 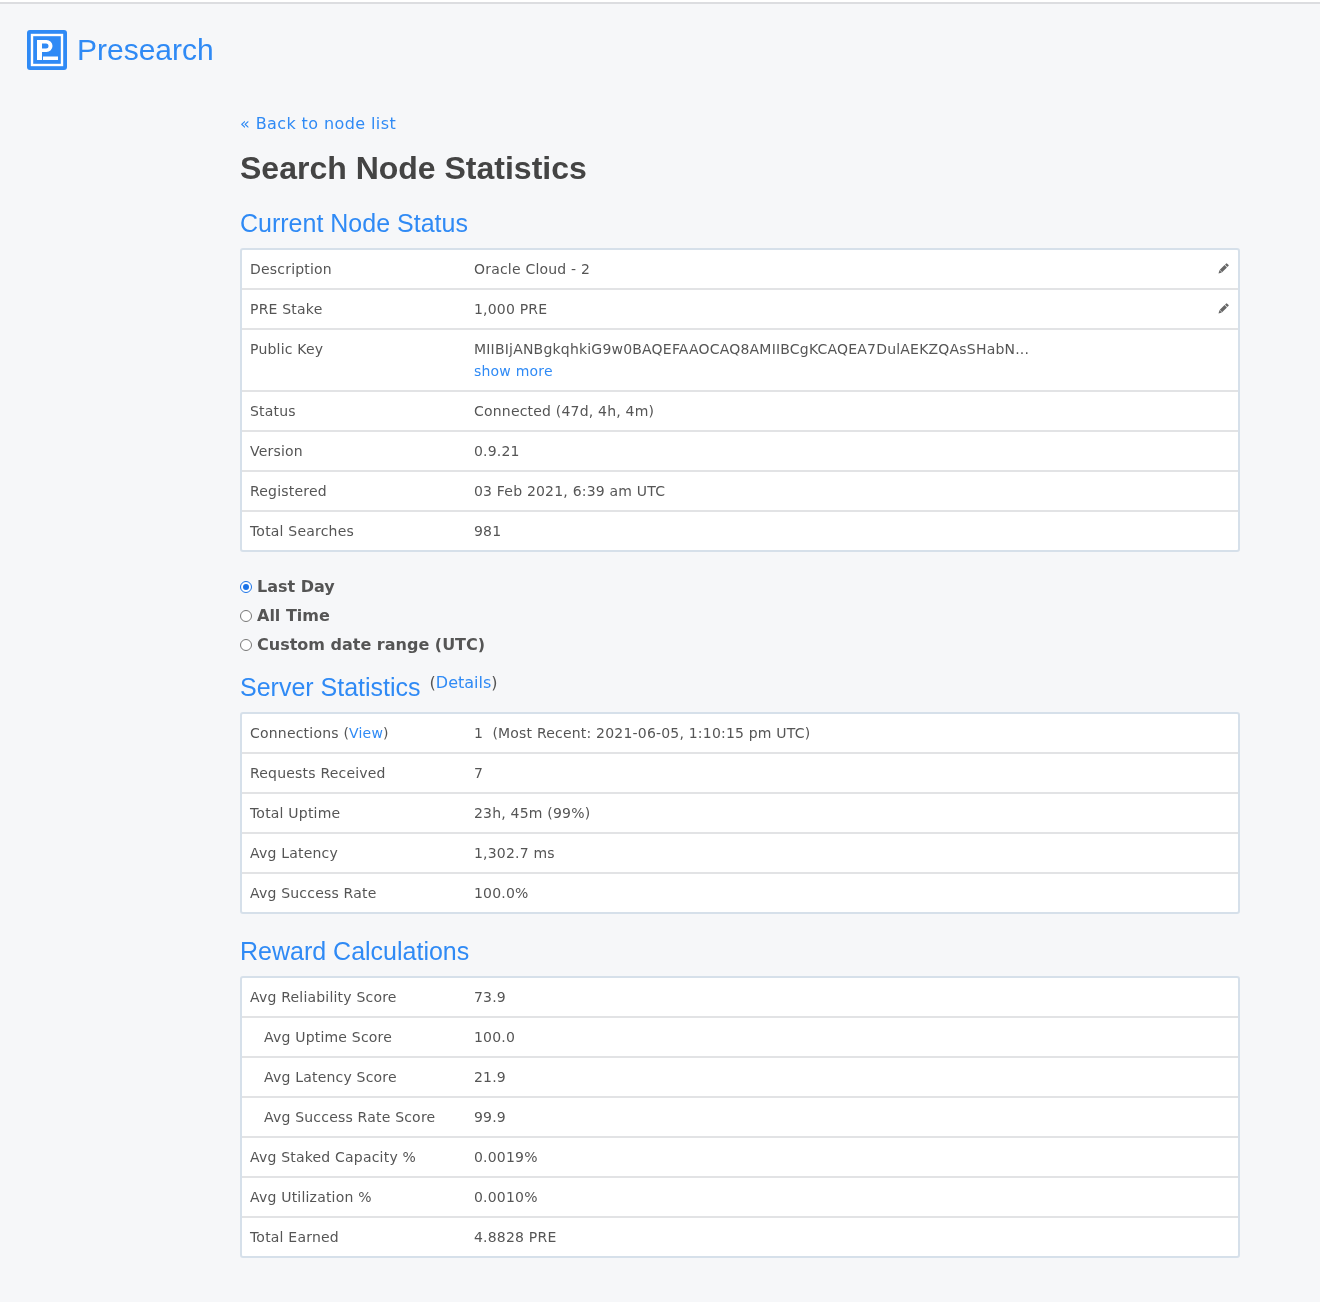 What do you see at coordinates (532, 813) in the screenshot?
I see `field-value: 23h, 45m (99%)` at bounding box center [532, 813].